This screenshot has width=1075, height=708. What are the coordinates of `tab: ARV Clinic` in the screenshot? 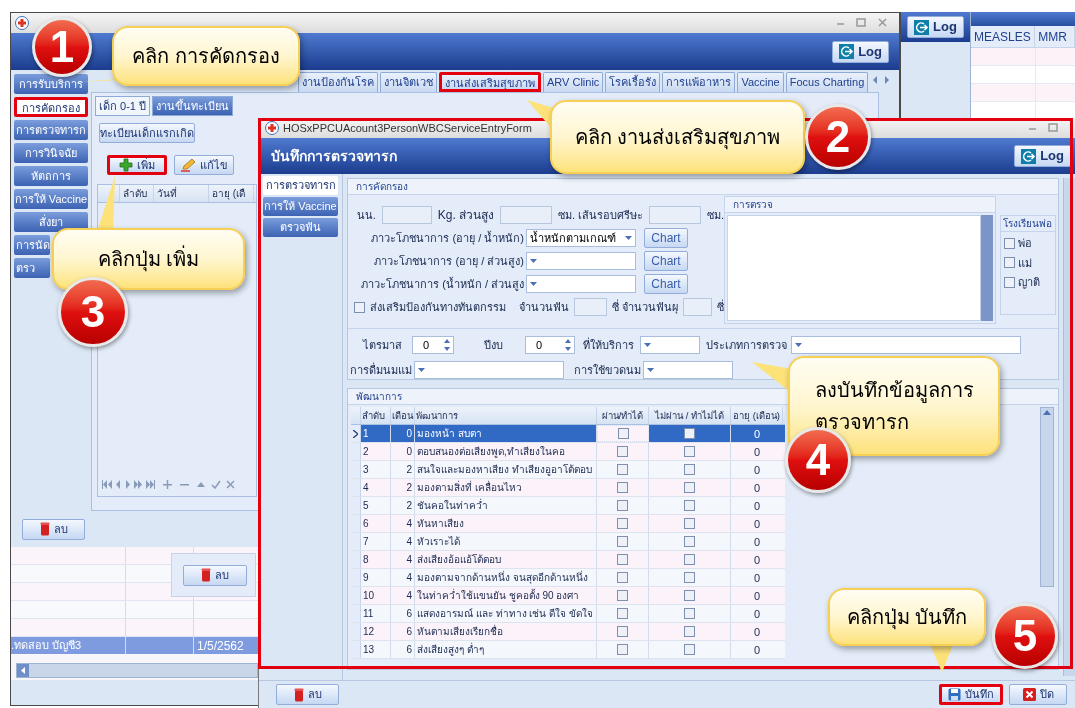 It's located at (573, 82).